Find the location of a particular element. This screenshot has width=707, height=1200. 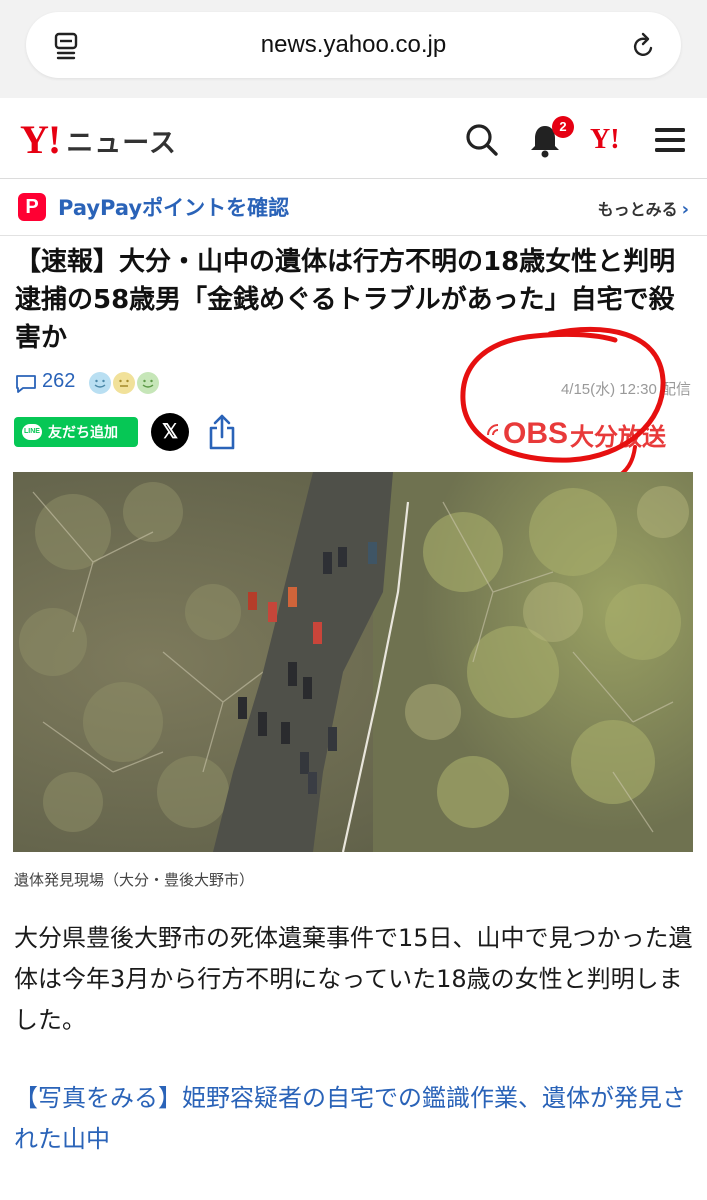

search-icon is located at coordinates (482, 140).